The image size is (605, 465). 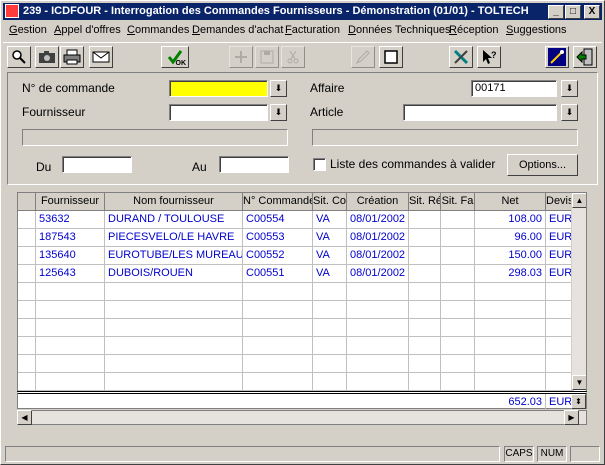 What do you see at coordinates (302, 417) in the screenshot?
I see `horizontal-scrollbar: ◀ ▶` at bounding box center [302, 417].